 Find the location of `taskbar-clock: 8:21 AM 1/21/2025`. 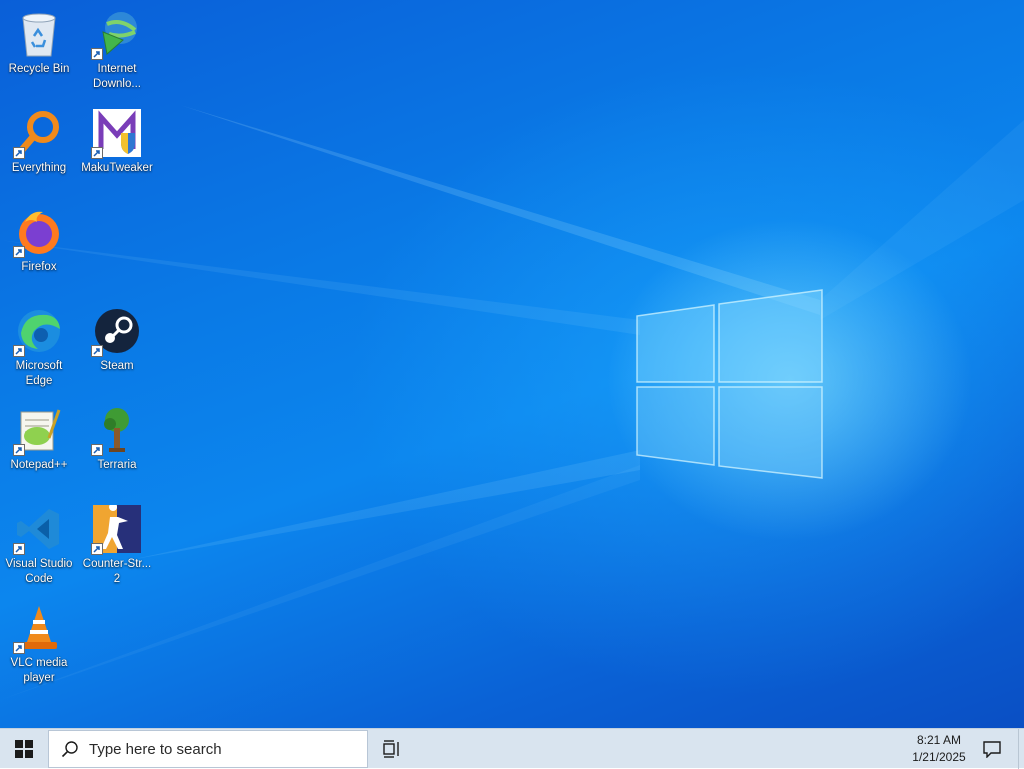

taskbar-clock: 8:21 AM 1/21/2025 is located at coordinates (939, 749).